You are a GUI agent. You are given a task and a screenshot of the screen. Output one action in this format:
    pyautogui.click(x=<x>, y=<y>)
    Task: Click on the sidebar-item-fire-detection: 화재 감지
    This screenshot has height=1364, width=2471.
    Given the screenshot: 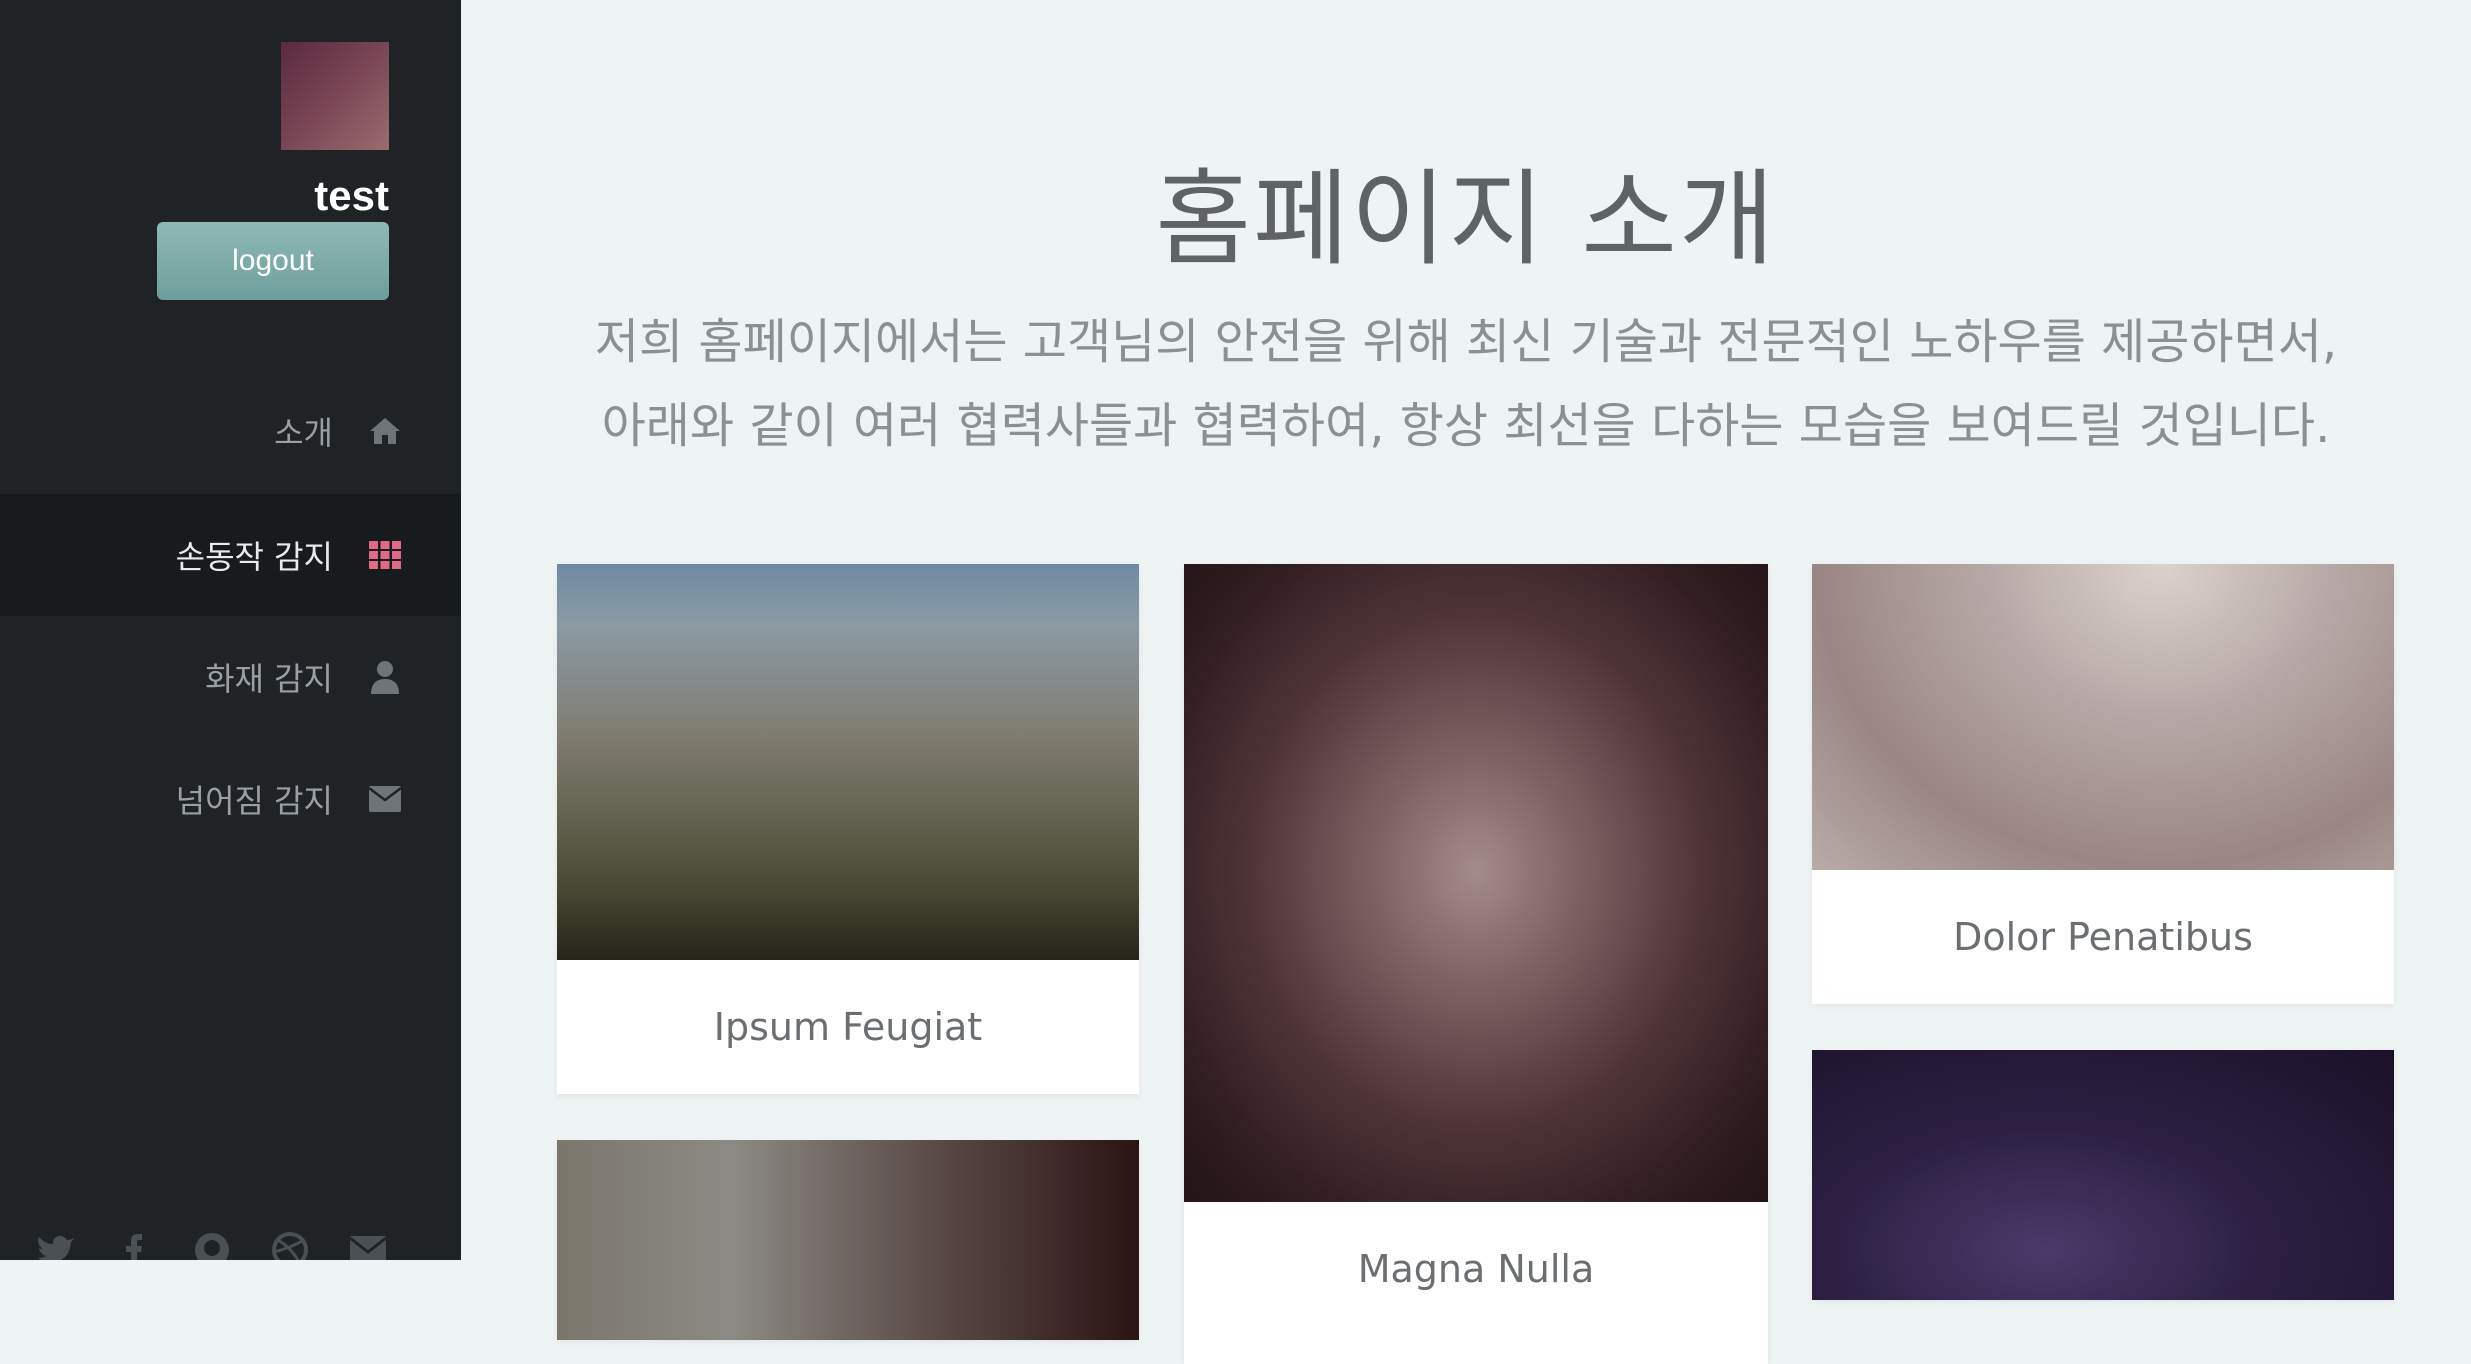 What is the action you would take?
    pyautogui.click(x=230, y=677)
    